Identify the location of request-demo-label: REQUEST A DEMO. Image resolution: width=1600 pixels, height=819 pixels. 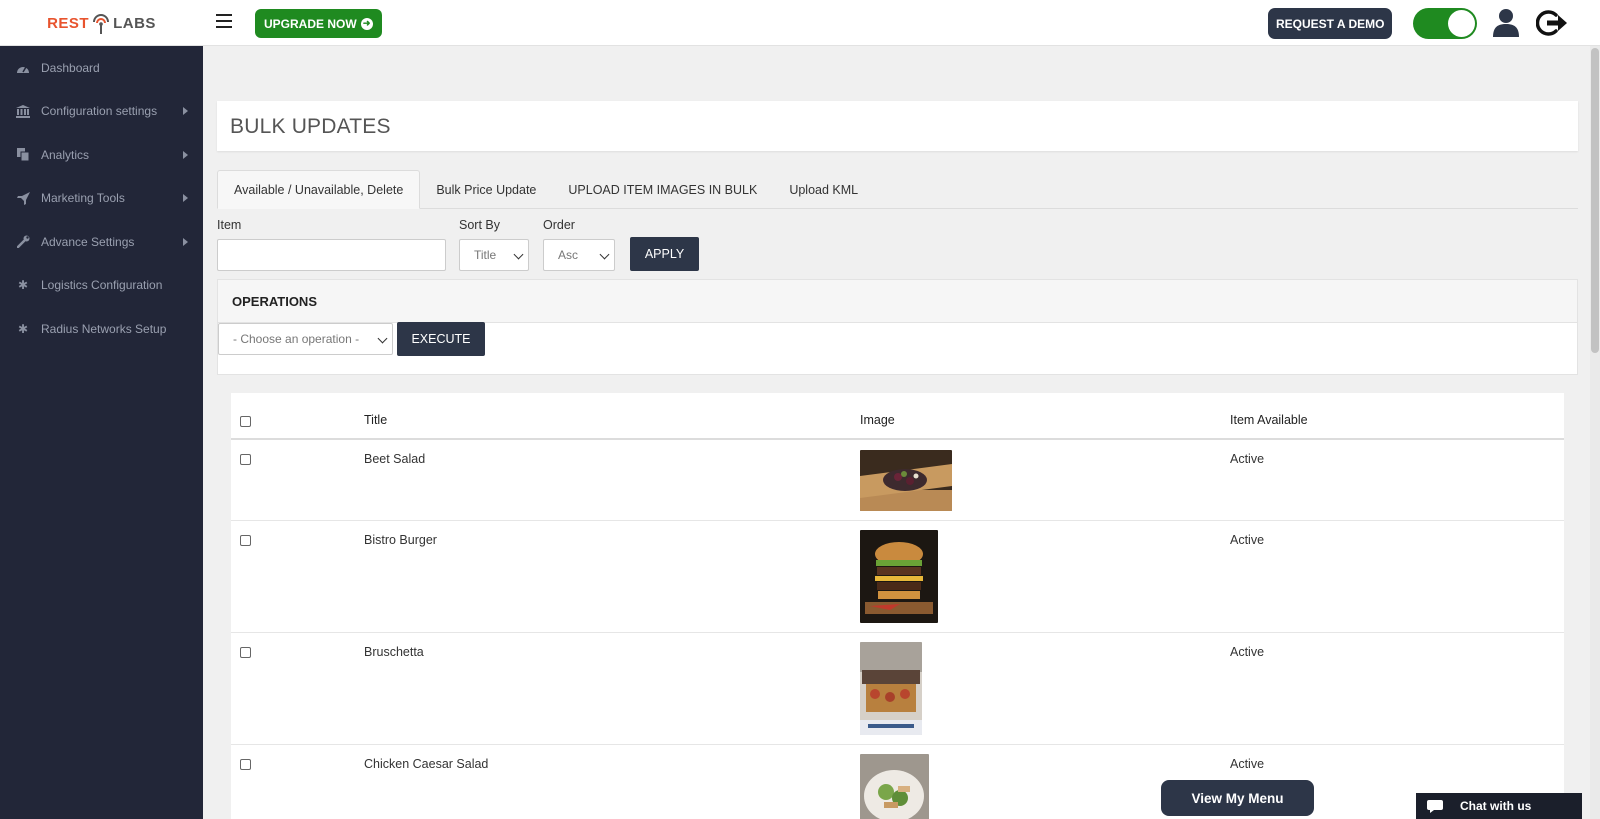
(1330, 23).